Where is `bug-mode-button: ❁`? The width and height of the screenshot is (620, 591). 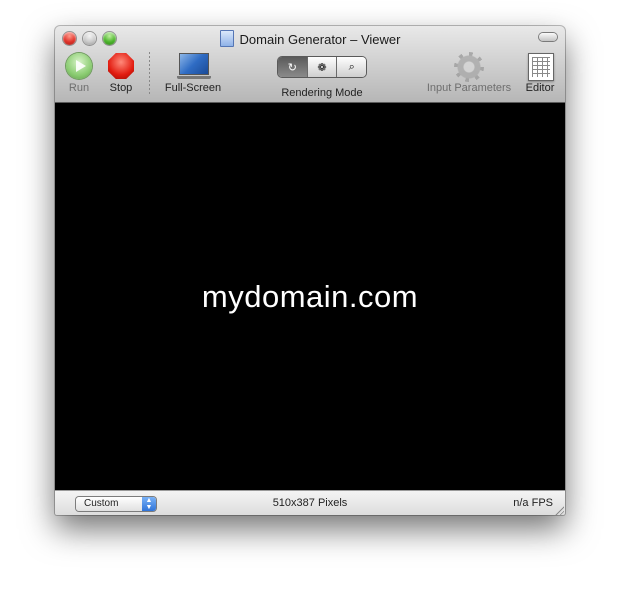
bug-mode-button: ❁ is located at coordinates (321, 67).